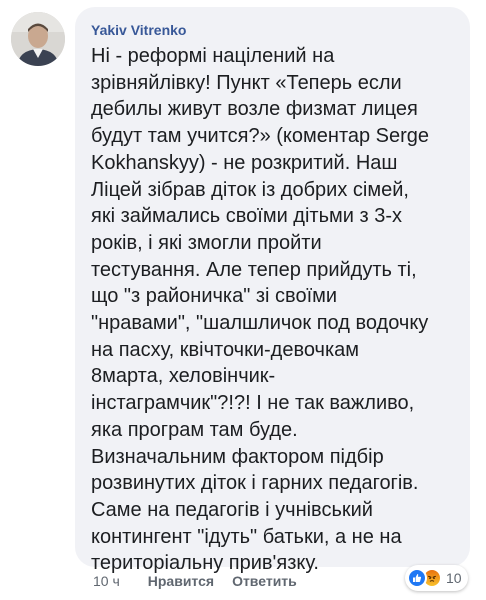 The width and height of the screenshot is (486, 600). What do you see at coordinates (106, 581) in the screenshot?
I see `comment-timestamp: 10 ч` at bounding box center [106, 581].